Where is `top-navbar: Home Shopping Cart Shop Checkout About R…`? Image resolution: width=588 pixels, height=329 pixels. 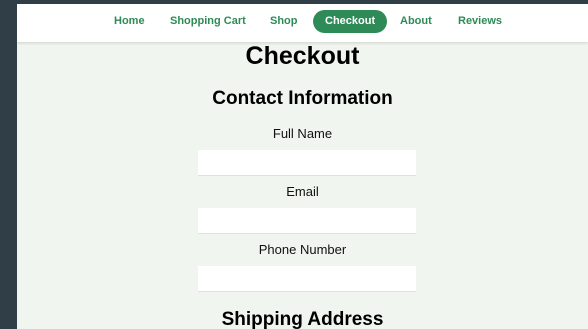 top-navbar: Home Shopping Cart Shop Checkout About R… is located at coordinates (302, 23).